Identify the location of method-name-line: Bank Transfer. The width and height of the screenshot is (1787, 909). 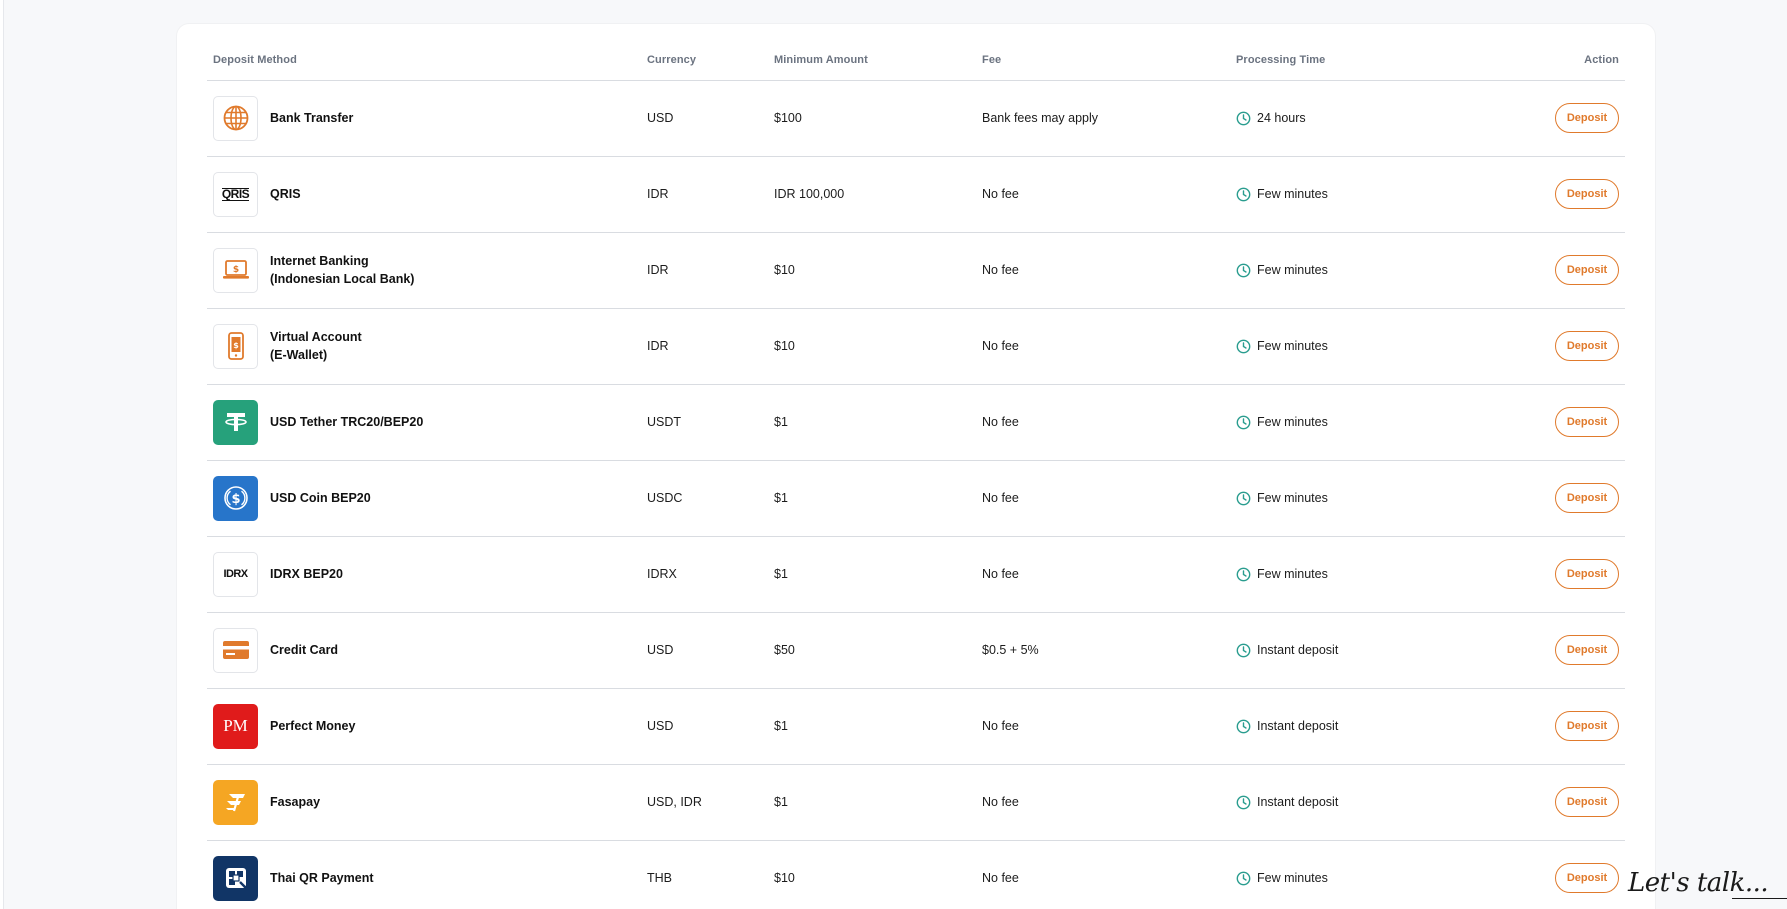
(312, 118).